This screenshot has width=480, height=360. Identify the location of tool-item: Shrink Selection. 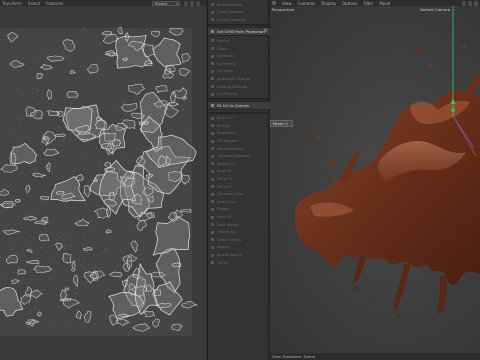
(239, 19).